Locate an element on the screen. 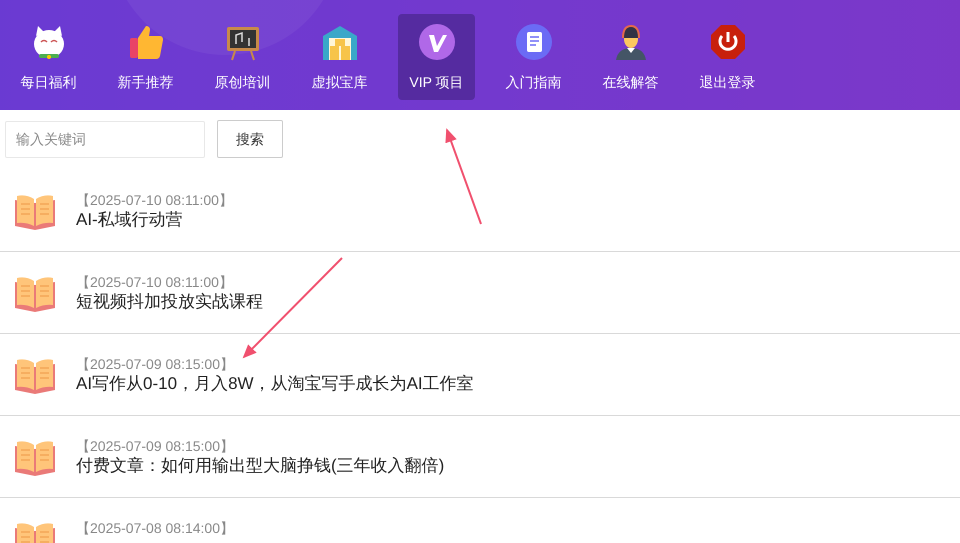 The width and height of the screenshot is (960, 543). vip-icon is located at coordinates (436, 42).